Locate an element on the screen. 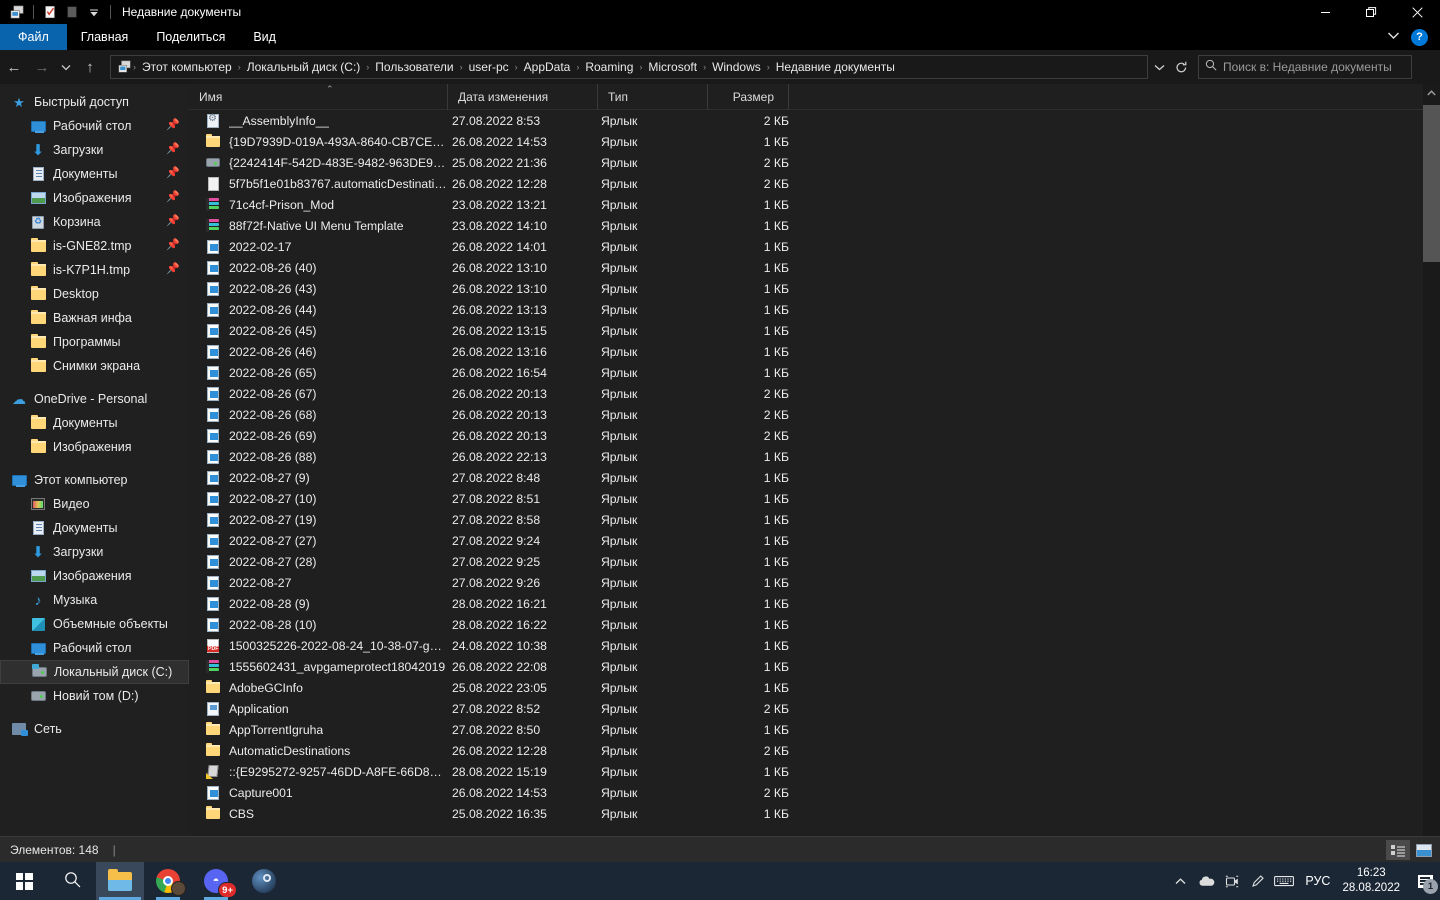 The width and height of the screenshot is (1440, 900). breadcrumb-item-5: Roaming is located at coordinates (609, 67).